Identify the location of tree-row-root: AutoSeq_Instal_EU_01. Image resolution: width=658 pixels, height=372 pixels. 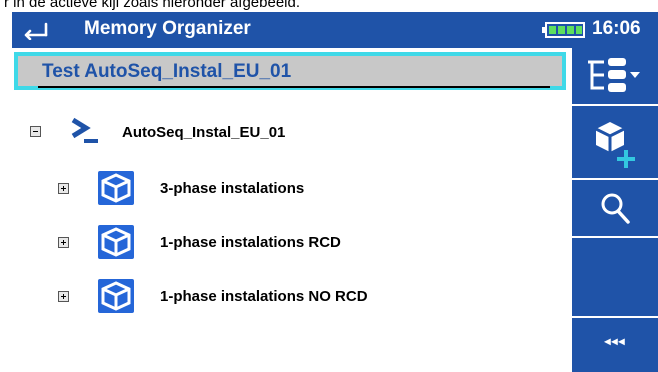
(282, 132).